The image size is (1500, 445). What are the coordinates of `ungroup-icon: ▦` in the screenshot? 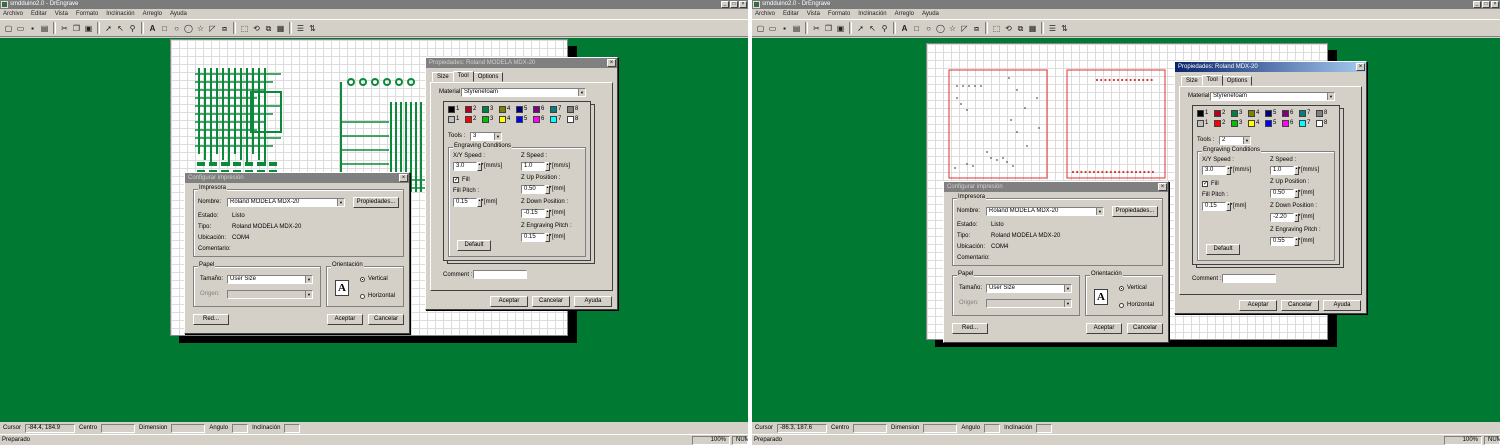 It's located at (1032, 28).